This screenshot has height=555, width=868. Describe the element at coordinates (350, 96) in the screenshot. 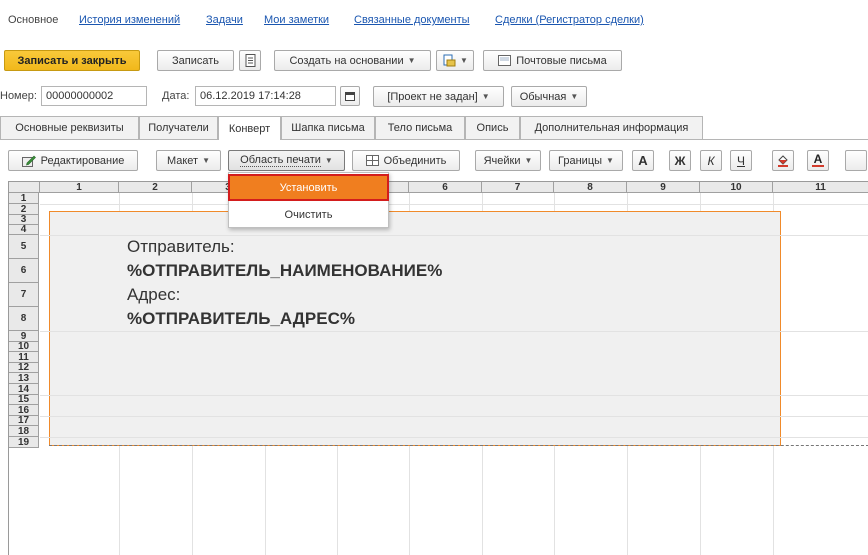

I see `calendar-icon` at that location.